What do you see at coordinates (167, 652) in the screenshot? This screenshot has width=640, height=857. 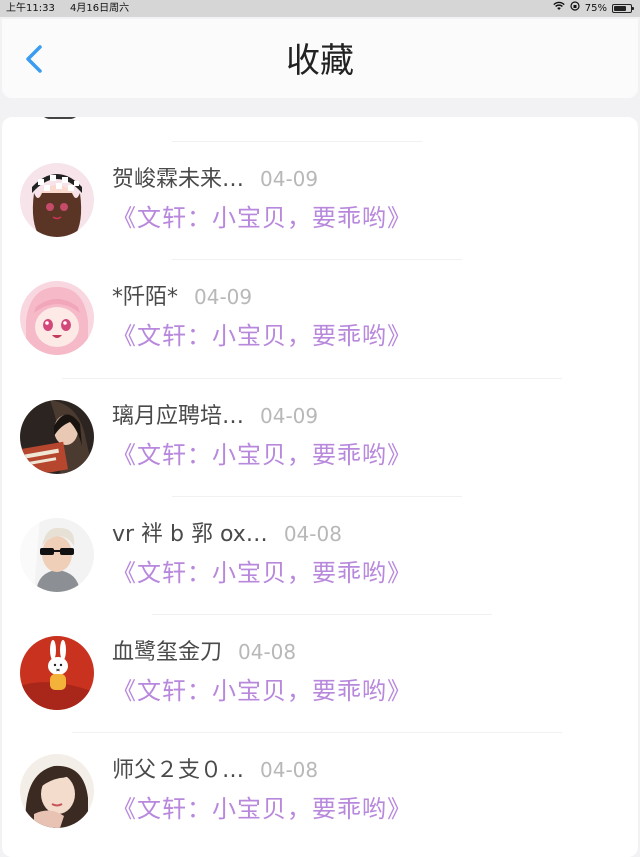 I see `favorite-author: 血鹭玺金刀` at bounding box center [167, 652].